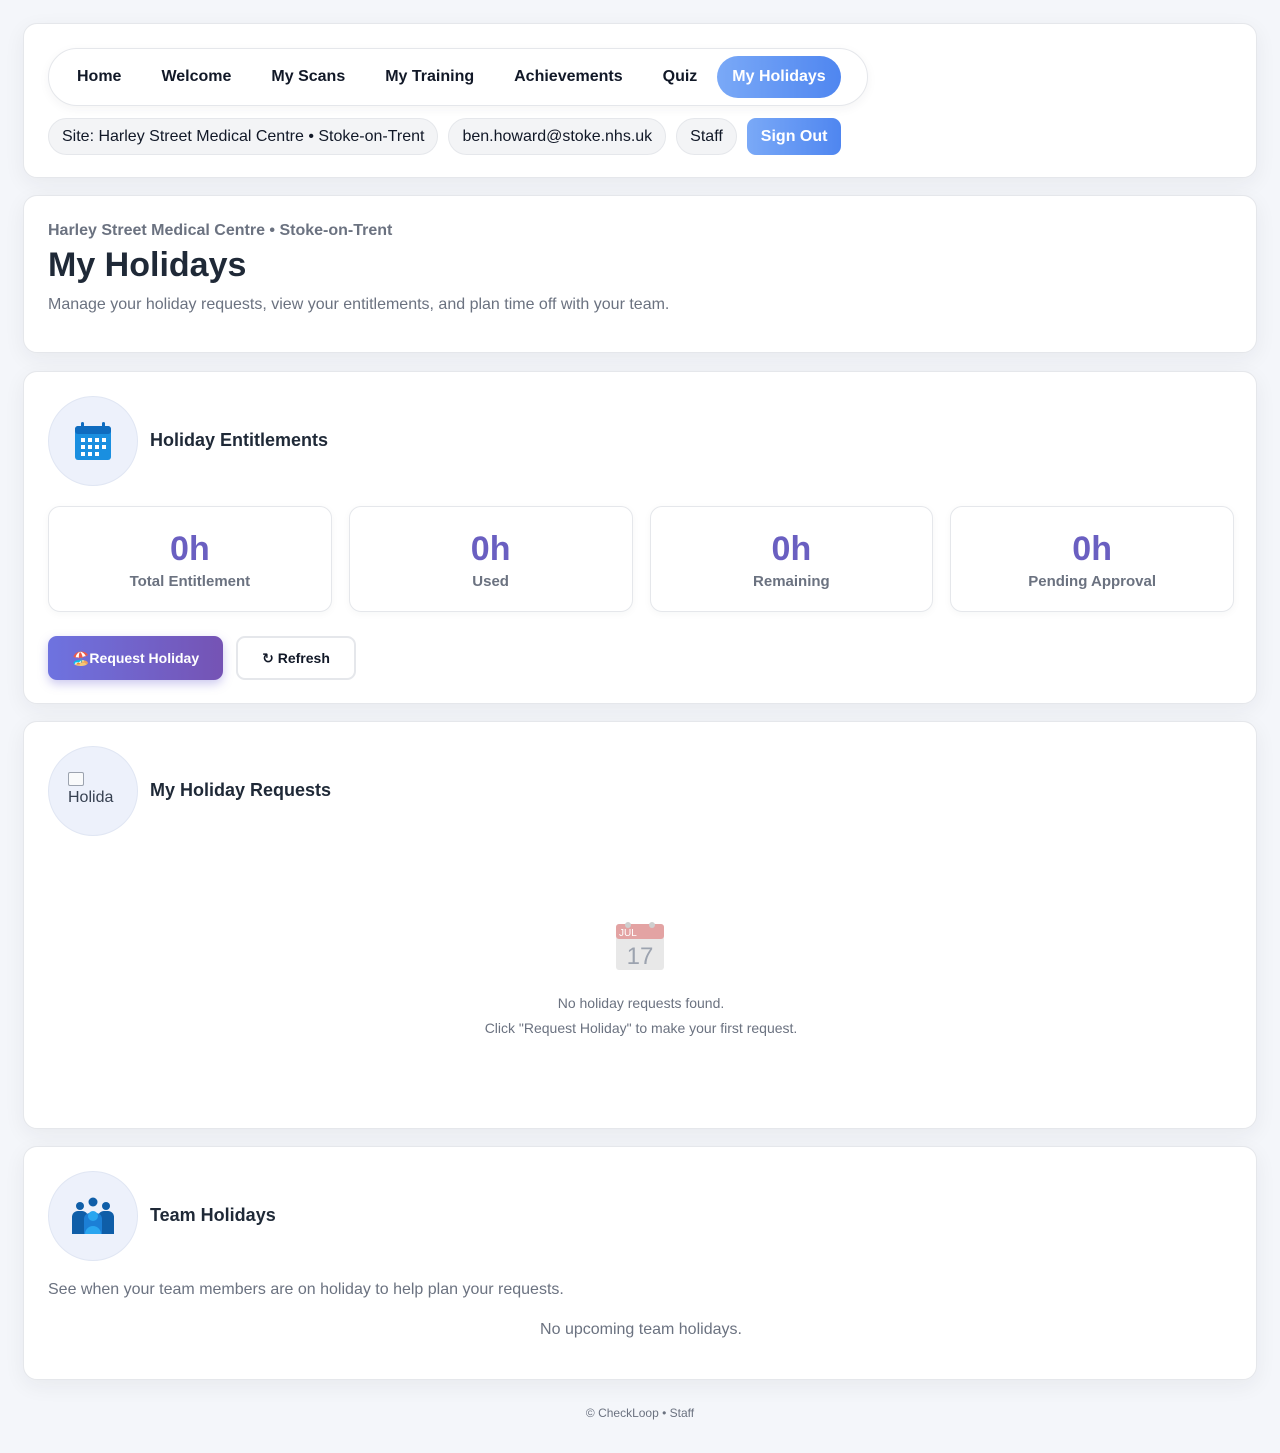 This screenshot has width=1280, height=1453. I want to click on email-chip: ben.howard@stoke.nhs.uk, so click(557, 136).